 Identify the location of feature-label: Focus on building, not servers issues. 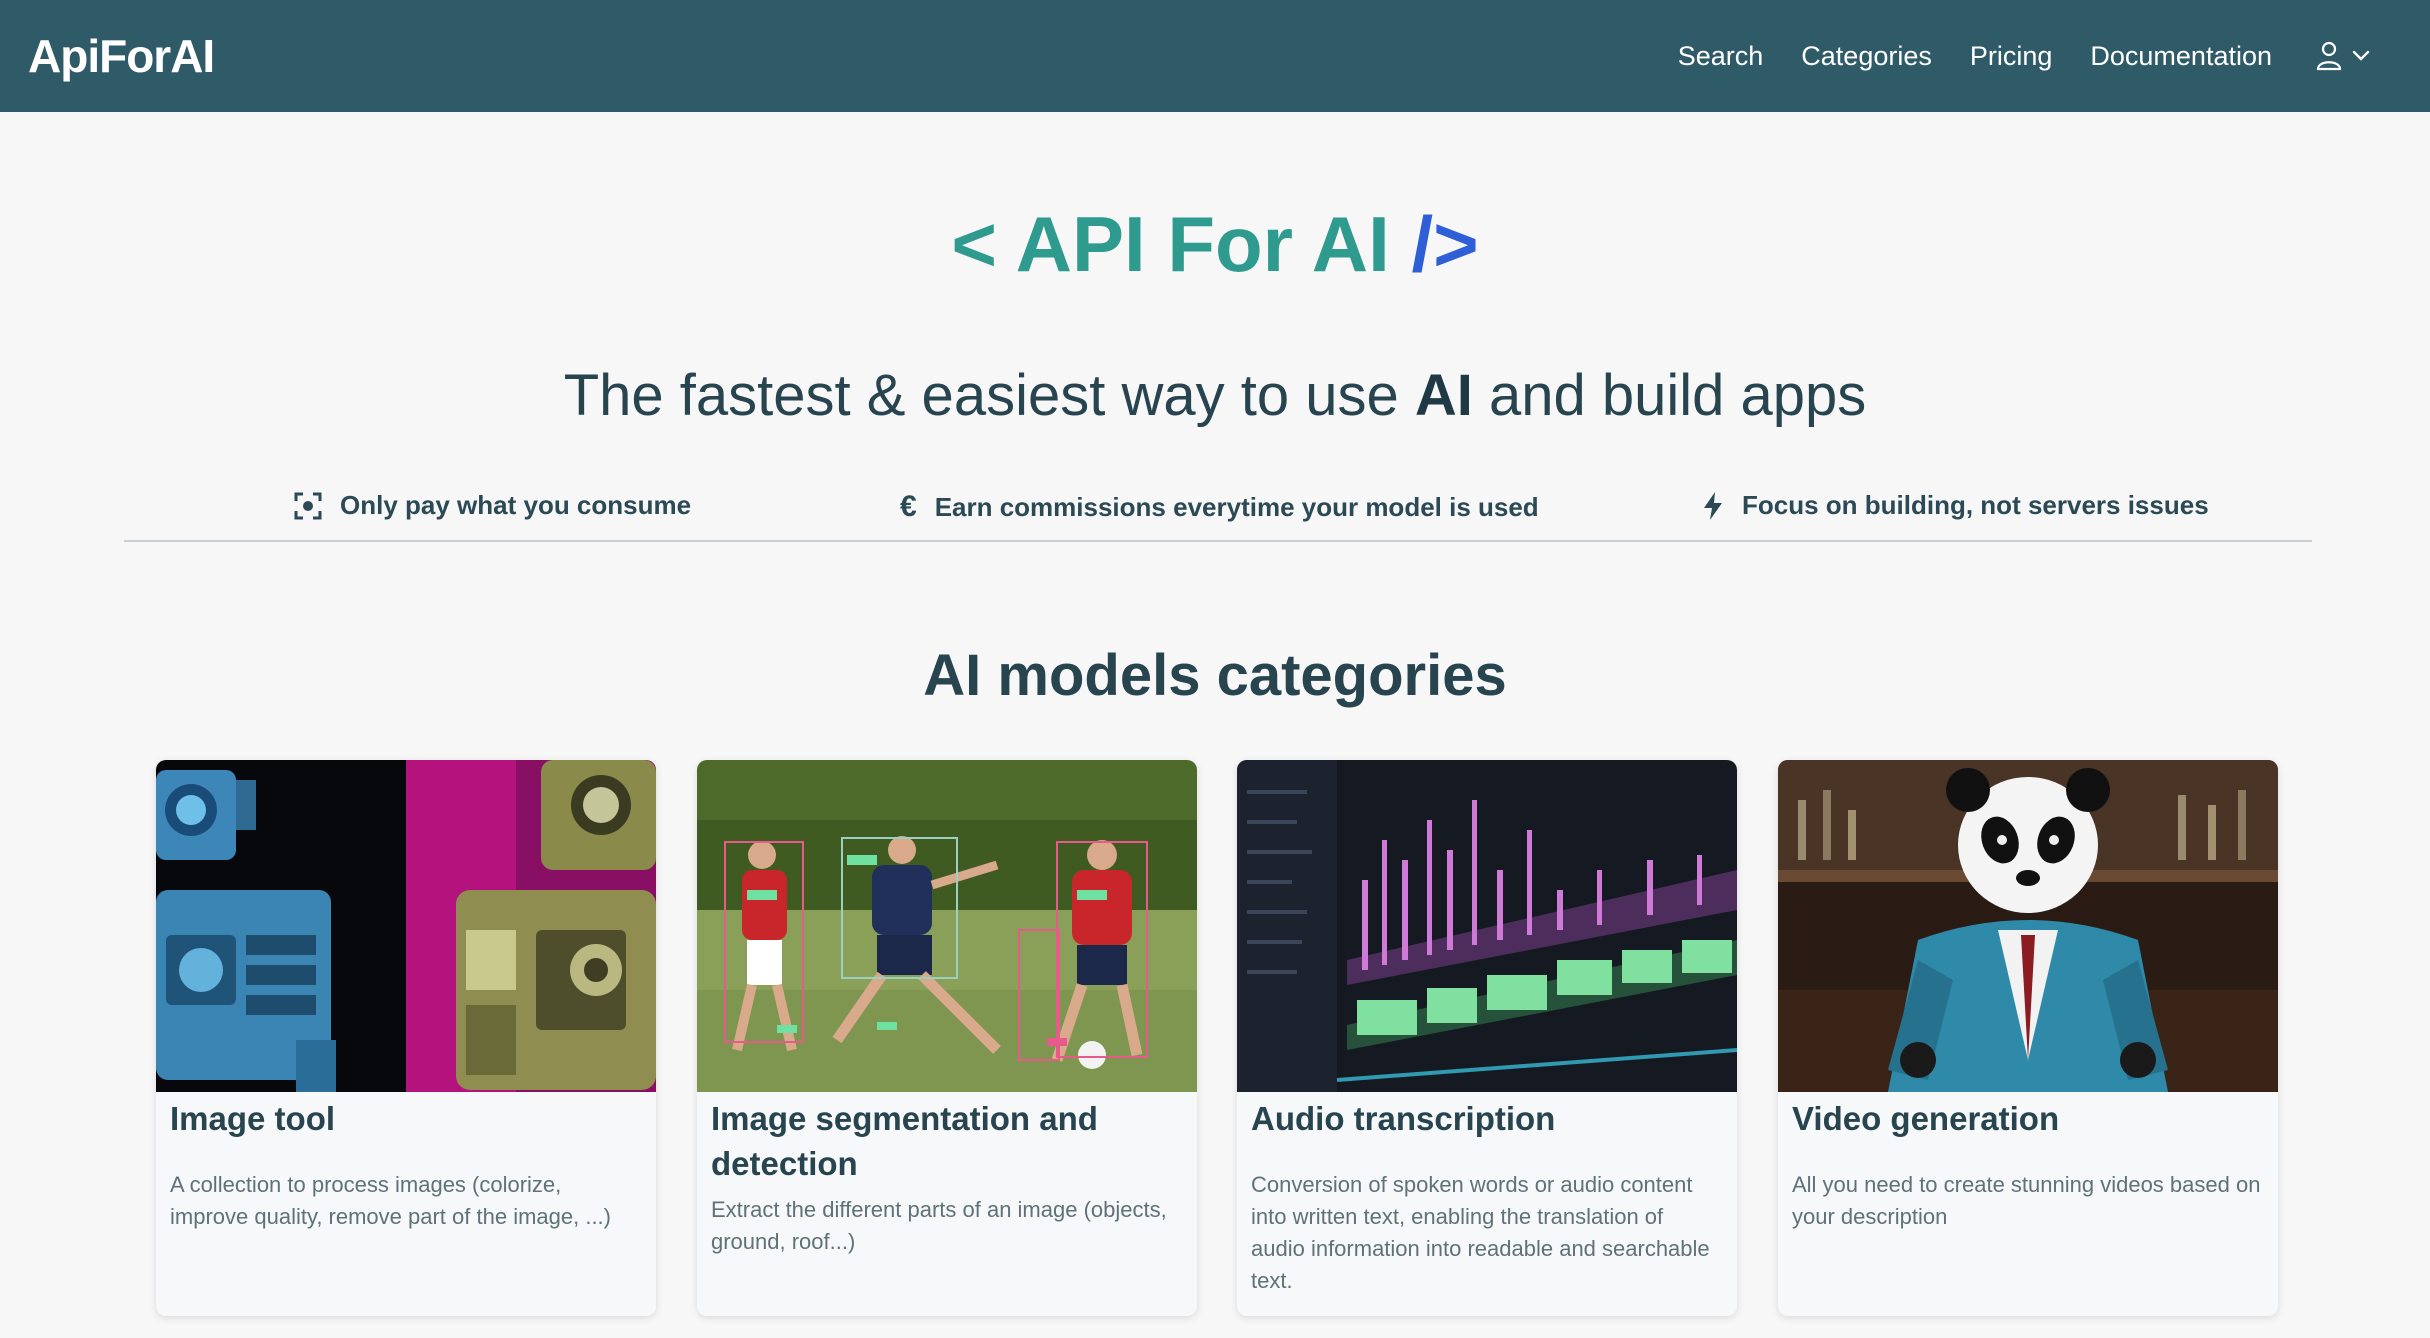
(1975, 505).